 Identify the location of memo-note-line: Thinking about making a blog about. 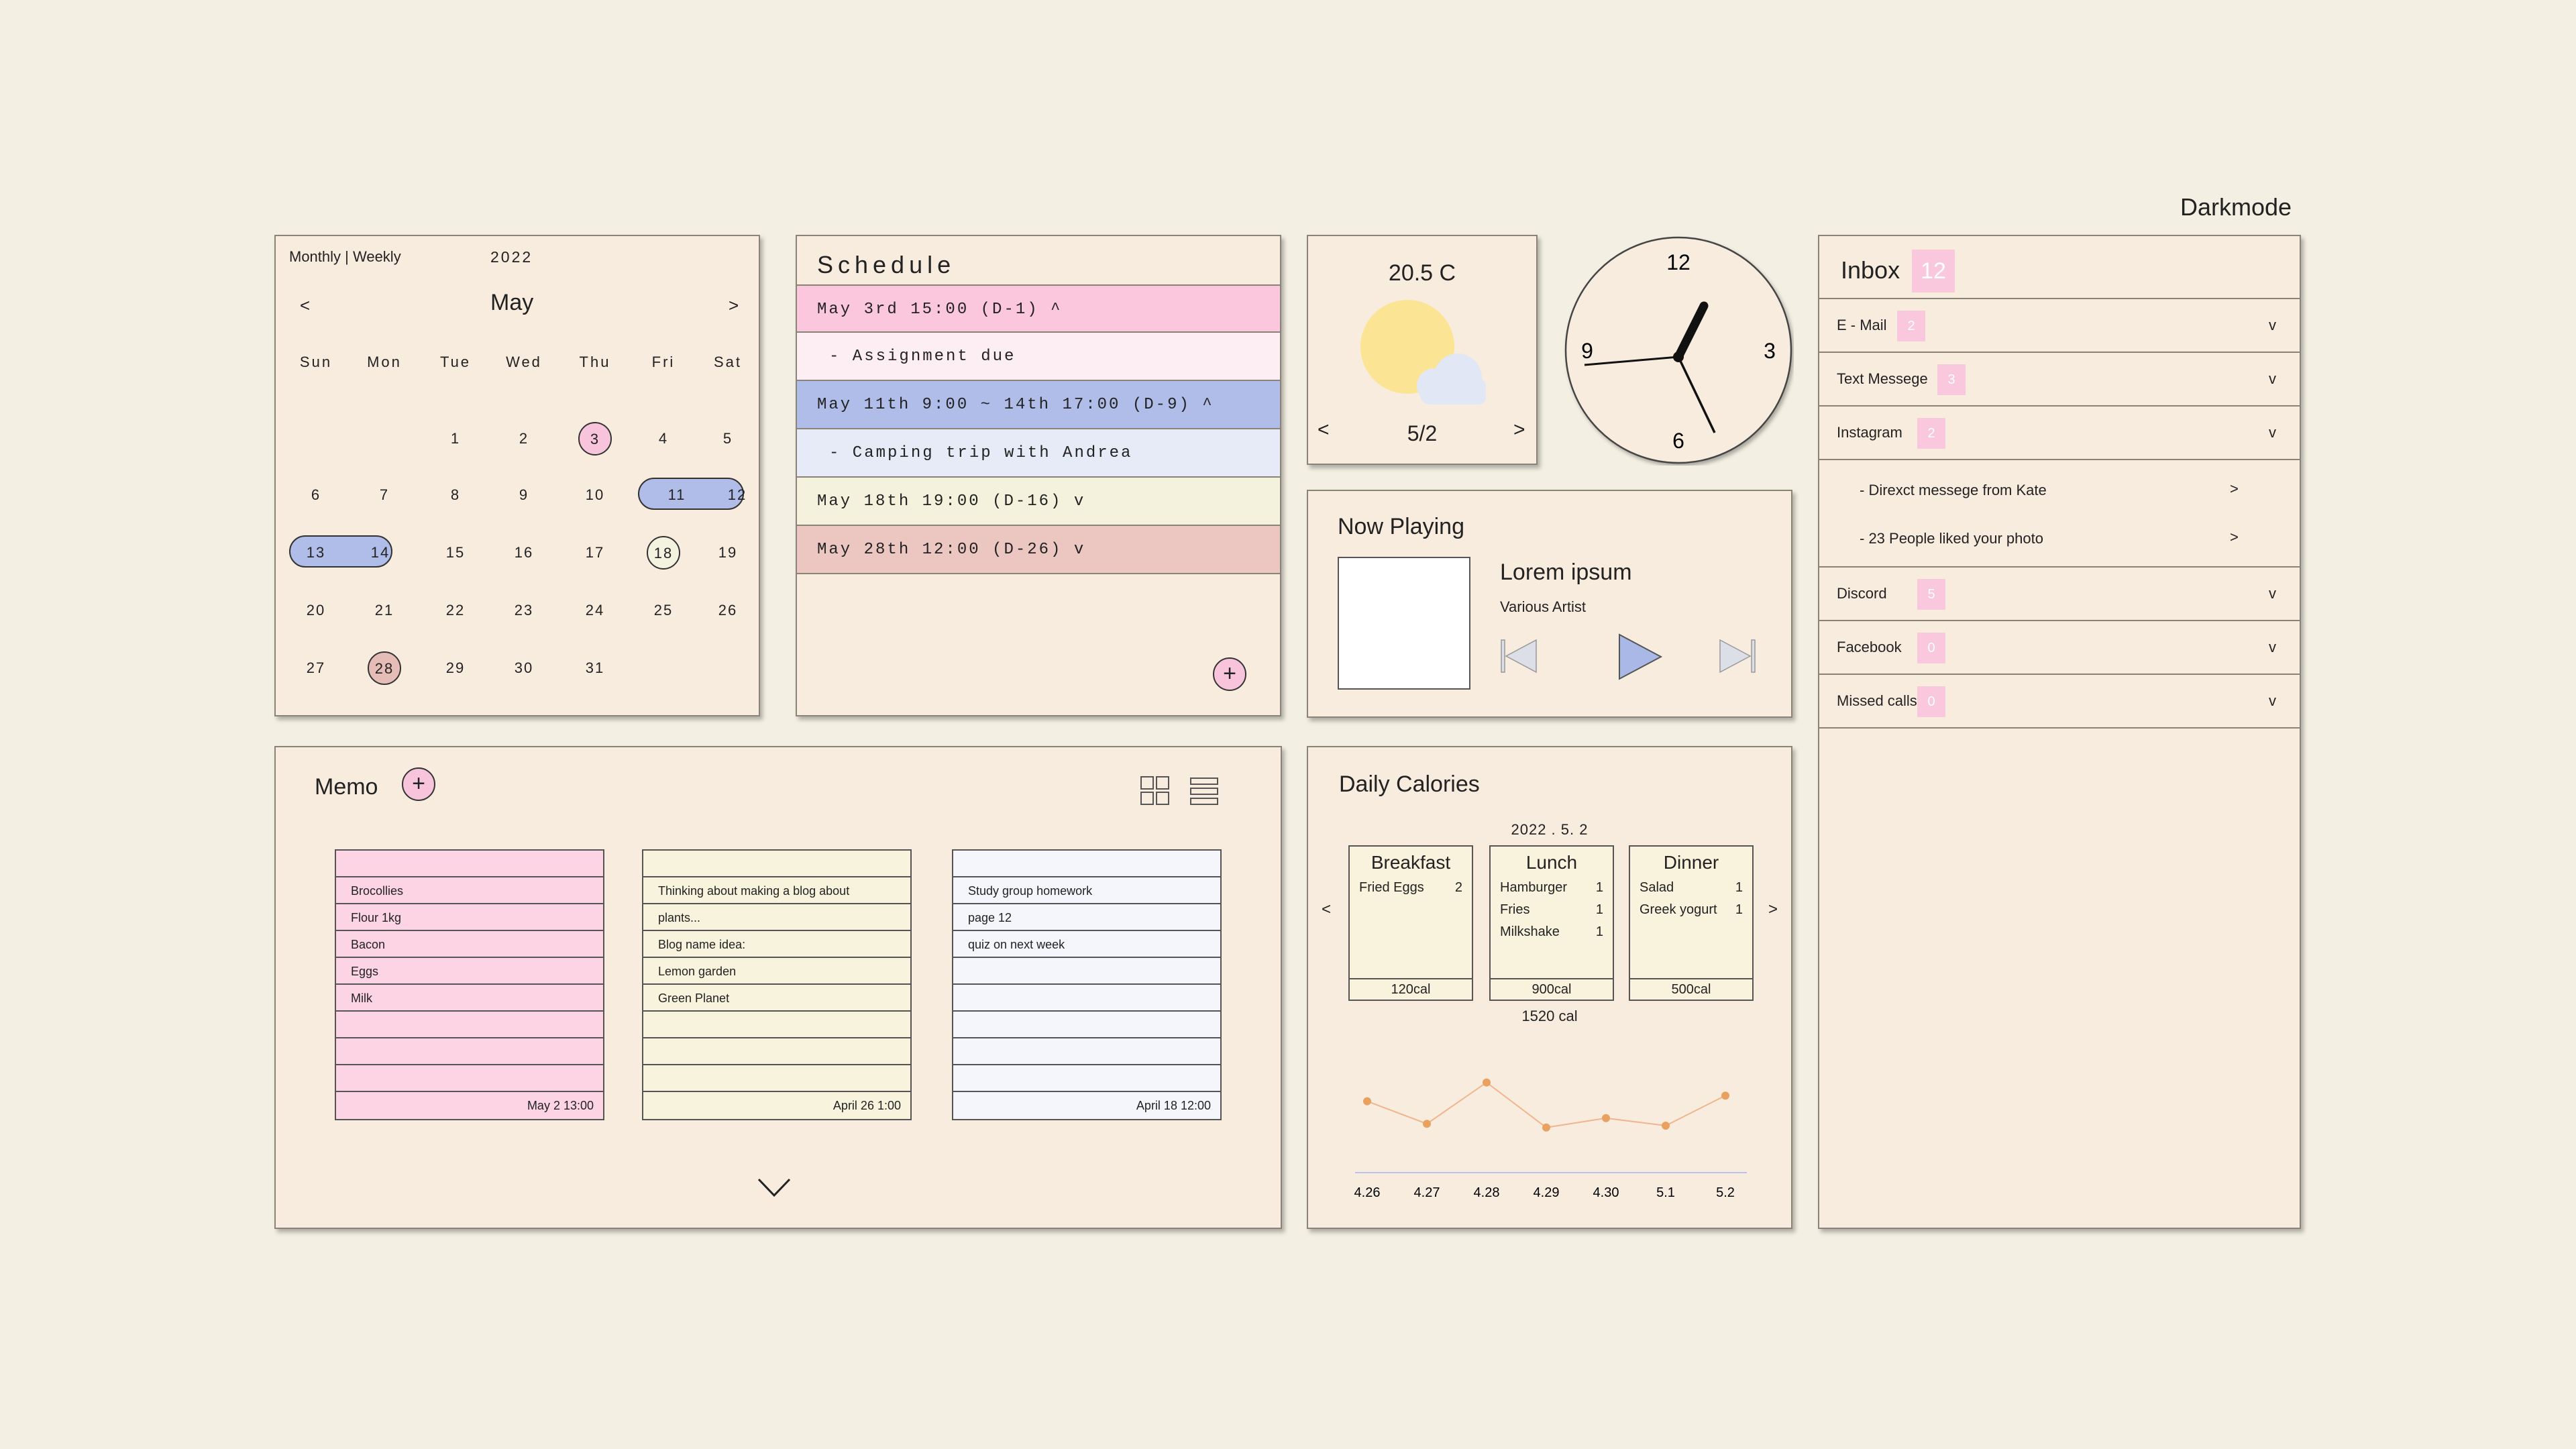
(776, 890).